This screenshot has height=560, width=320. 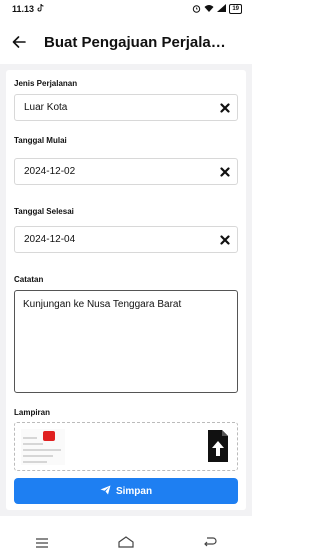 What do you see at coordinates (126, 107) in the screenshot?
I see `jenis-perjalanan-field: Luar Kota` at bounding box center [126, 107].